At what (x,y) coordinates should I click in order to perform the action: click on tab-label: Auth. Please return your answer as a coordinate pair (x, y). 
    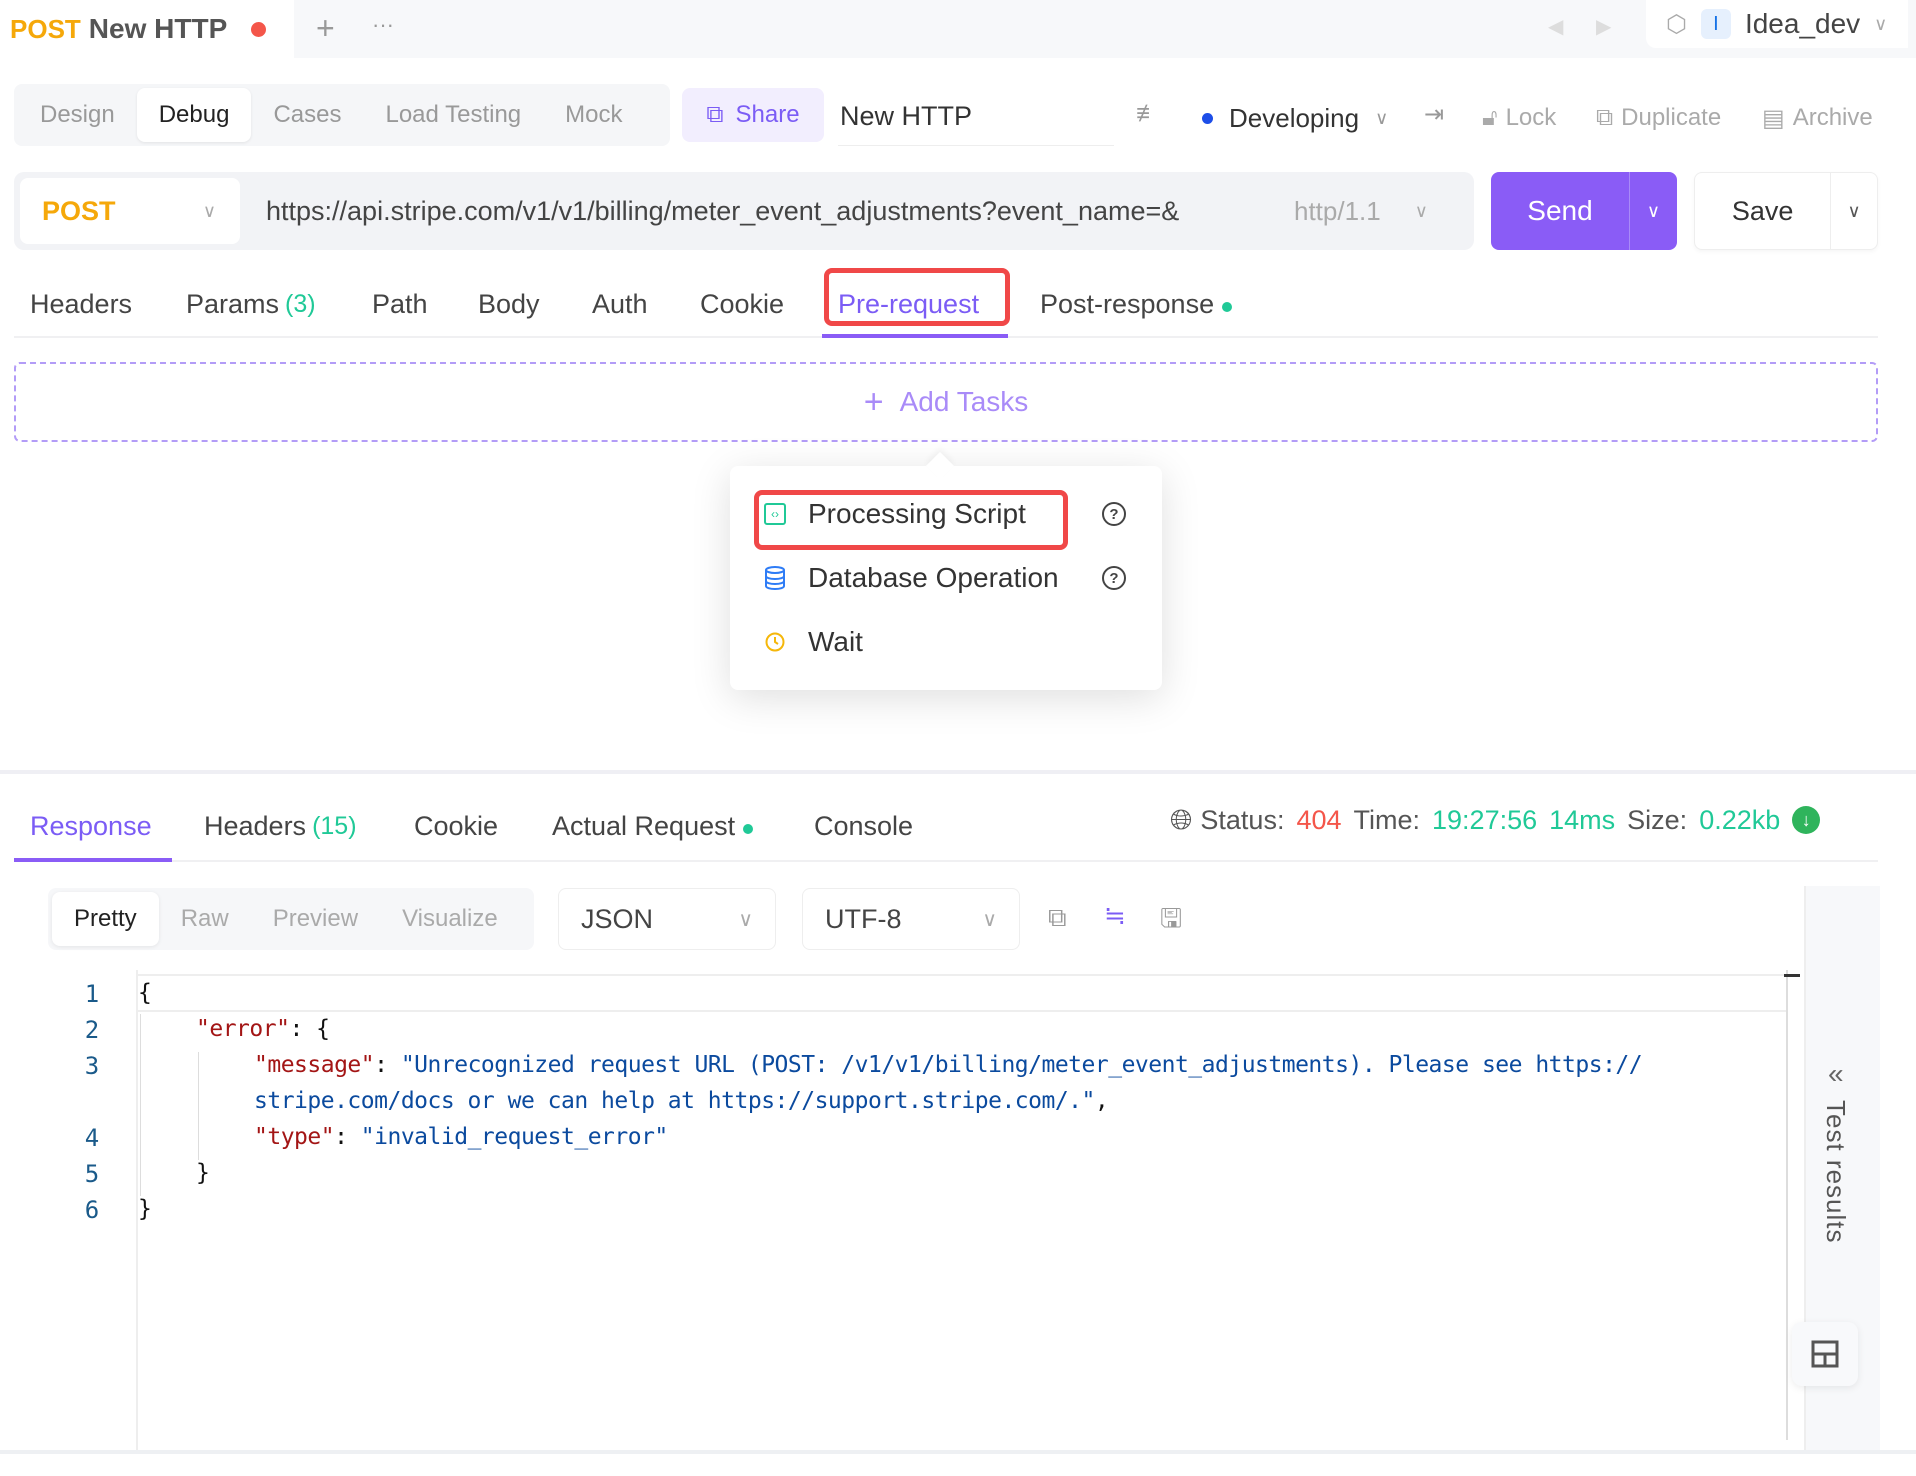
    Looking at the image, I should click on (620, 303).